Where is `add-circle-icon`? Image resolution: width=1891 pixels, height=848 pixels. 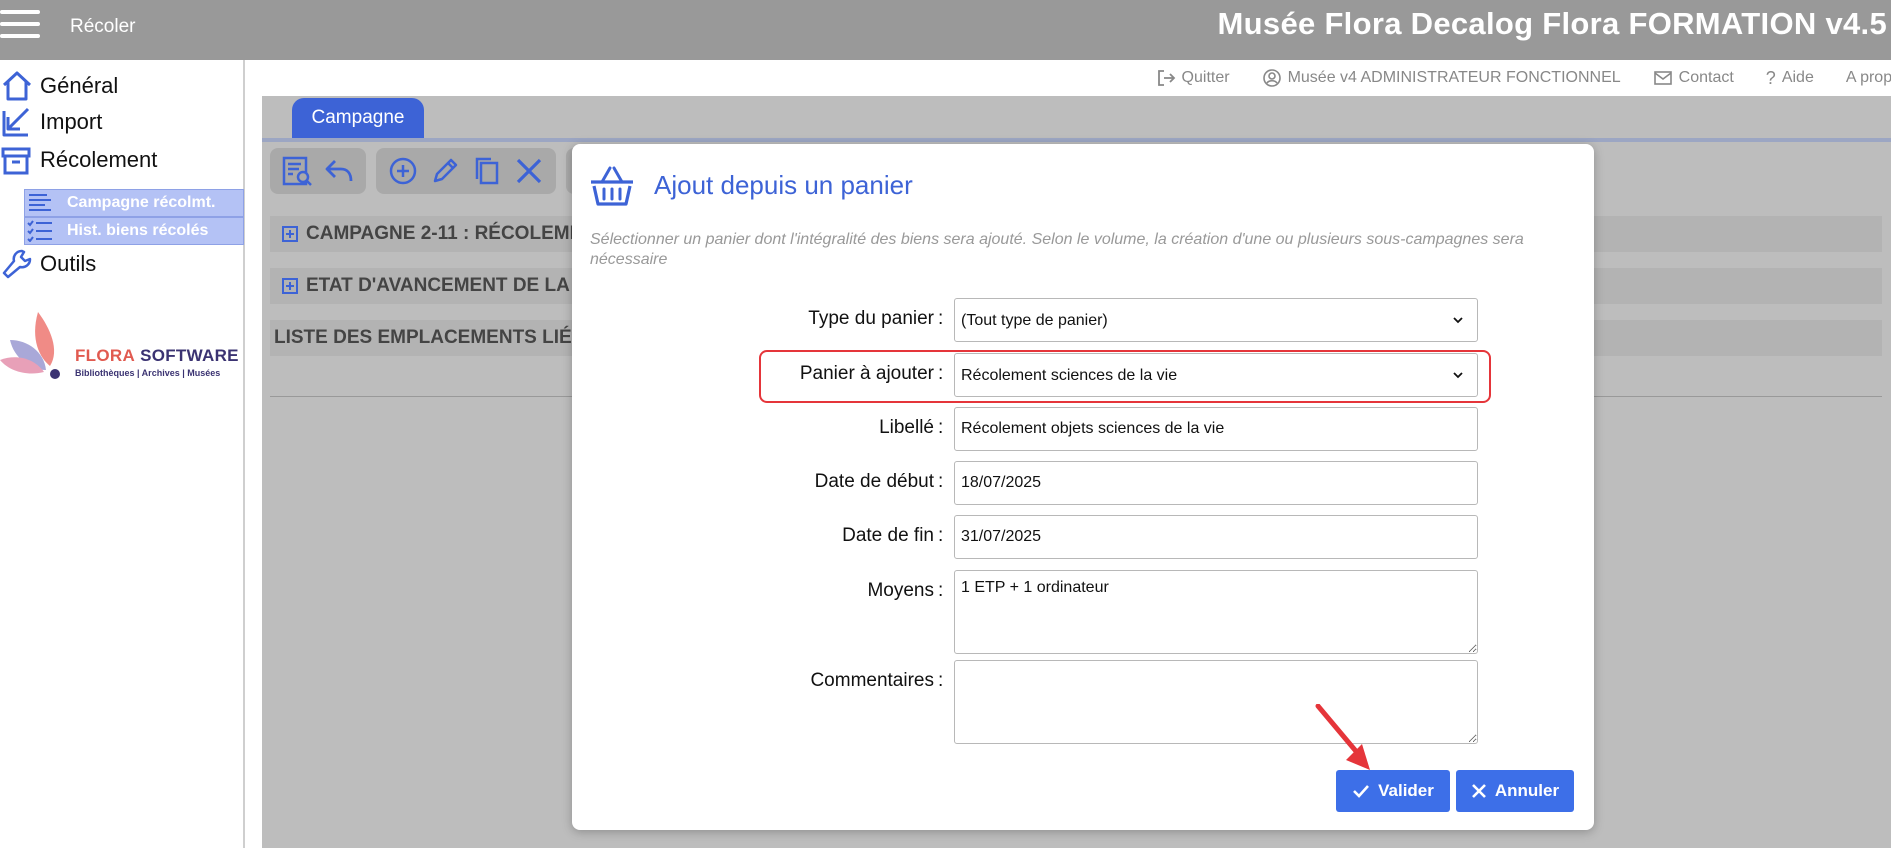
add-circle-icon is located at coordinates (403, 171).